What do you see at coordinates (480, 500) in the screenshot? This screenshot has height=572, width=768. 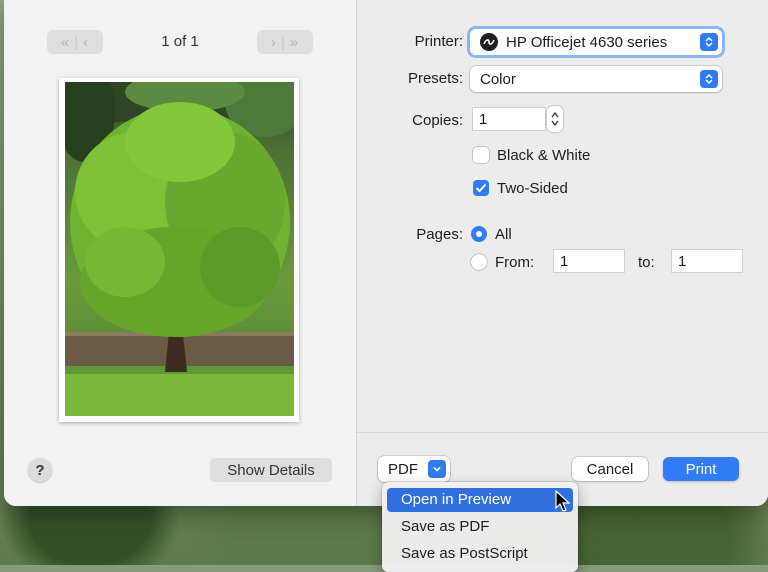 I see `menu-item-open-in-preview: Open in Preview` at bounding box center [480, 500].